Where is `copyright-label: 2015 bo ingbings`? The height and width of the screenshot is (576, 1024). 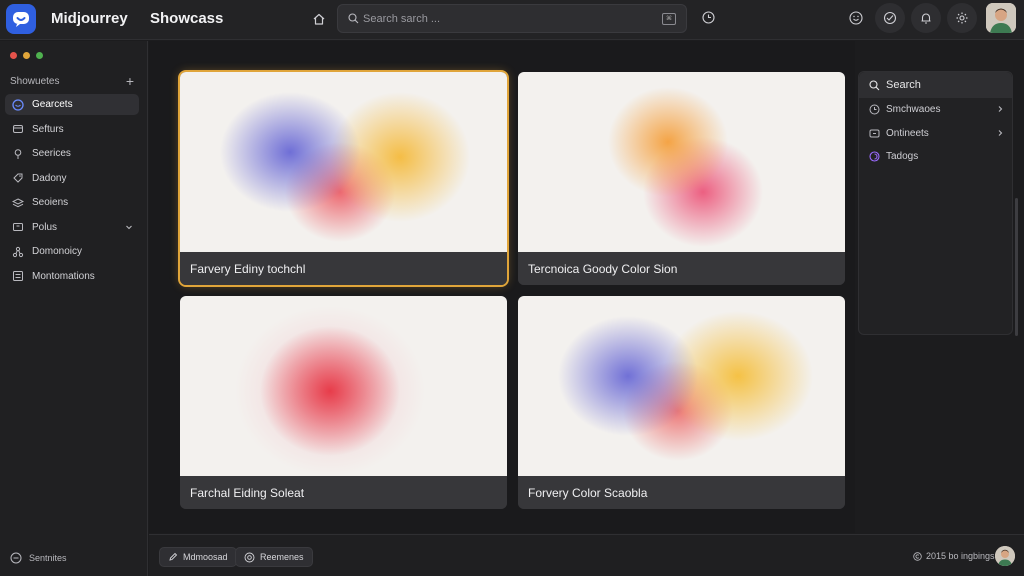 copyright-label: 2015 bo ingbings is located at coordinates (960, 556).